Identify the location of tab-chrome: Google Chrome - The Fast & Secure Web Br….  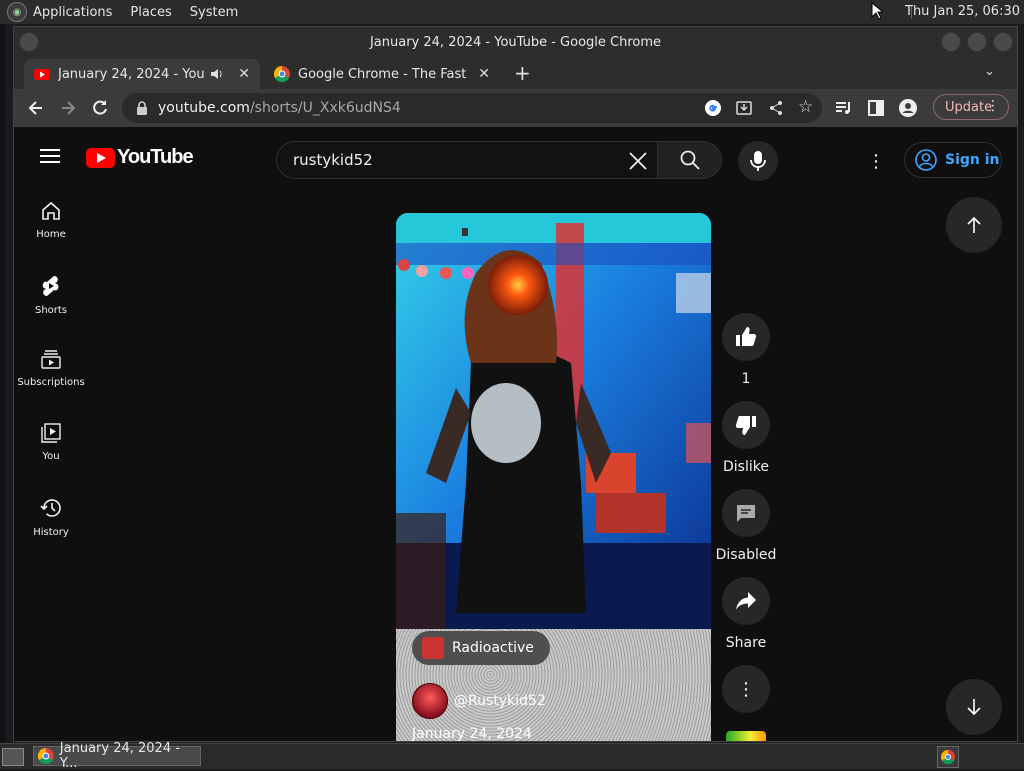
(382, 74).